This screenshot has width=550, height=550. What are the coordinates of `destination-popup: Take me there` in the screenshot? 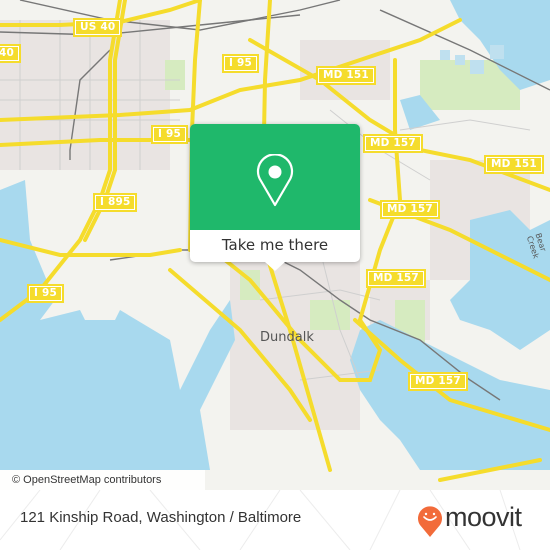 It's located at (275, 197).